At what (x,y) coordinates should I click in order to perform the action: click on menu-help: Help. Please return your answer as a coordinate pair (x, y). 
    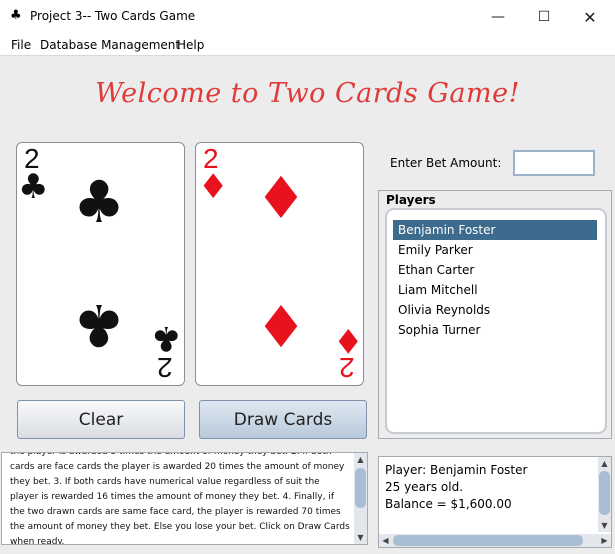
    Looking at the image, I should click on (190, 45).